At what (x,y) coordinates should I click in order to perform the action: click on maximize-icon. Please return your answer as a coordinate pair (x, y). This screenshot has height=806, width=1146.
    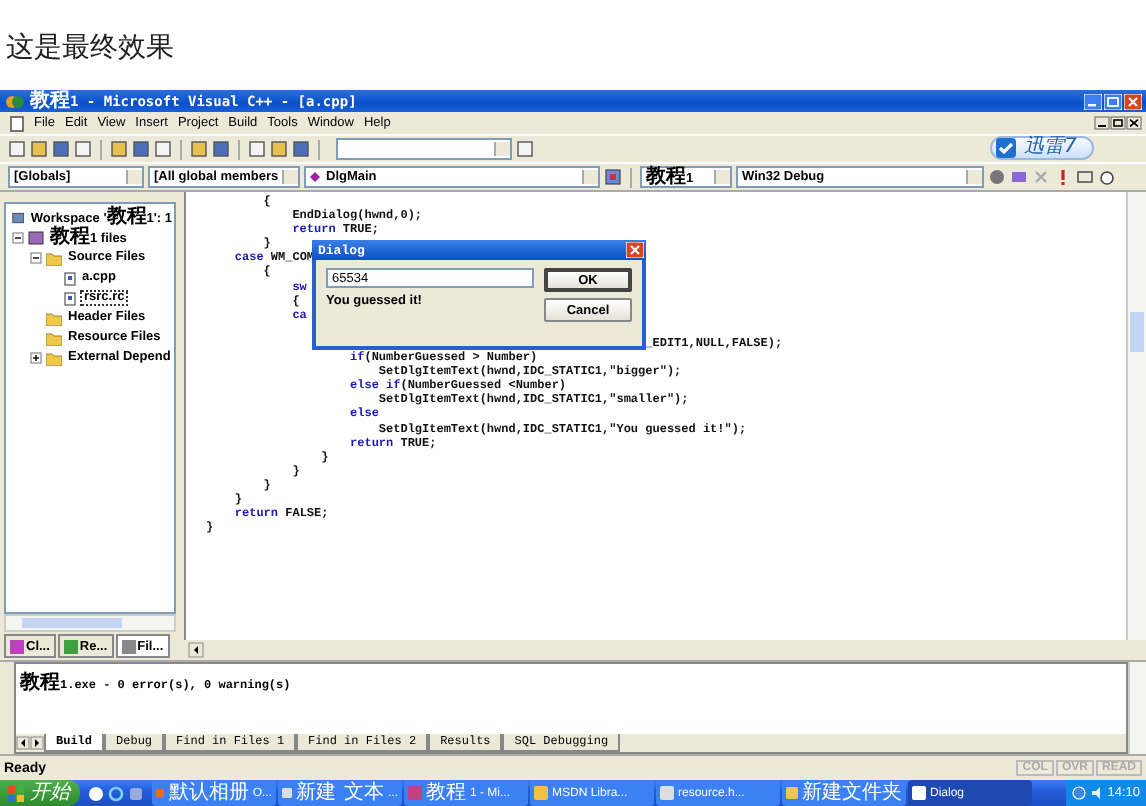
    Looking at the image, I should click on (1113, 101).